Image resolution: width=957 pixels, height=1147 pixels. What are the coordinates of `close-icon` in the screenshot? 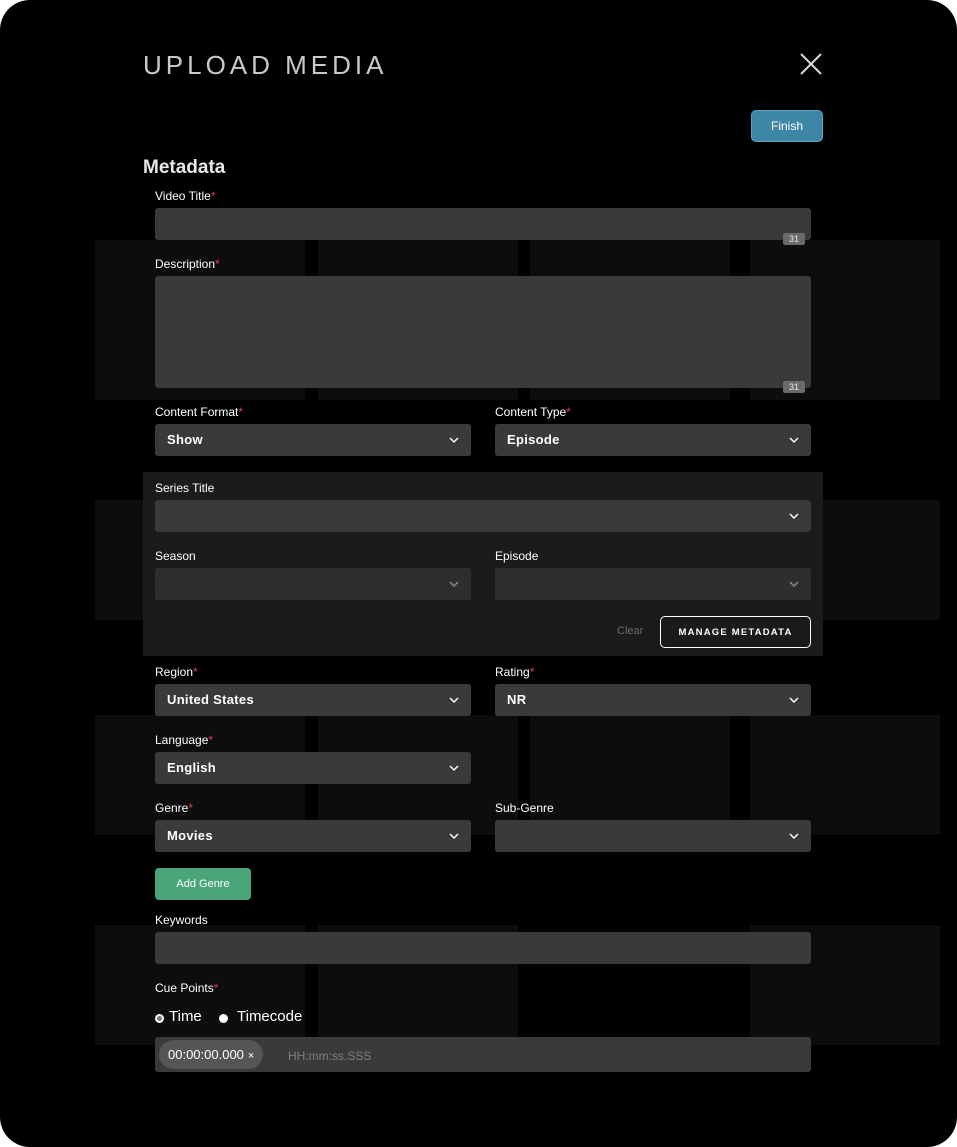 It's located at (811, 64).